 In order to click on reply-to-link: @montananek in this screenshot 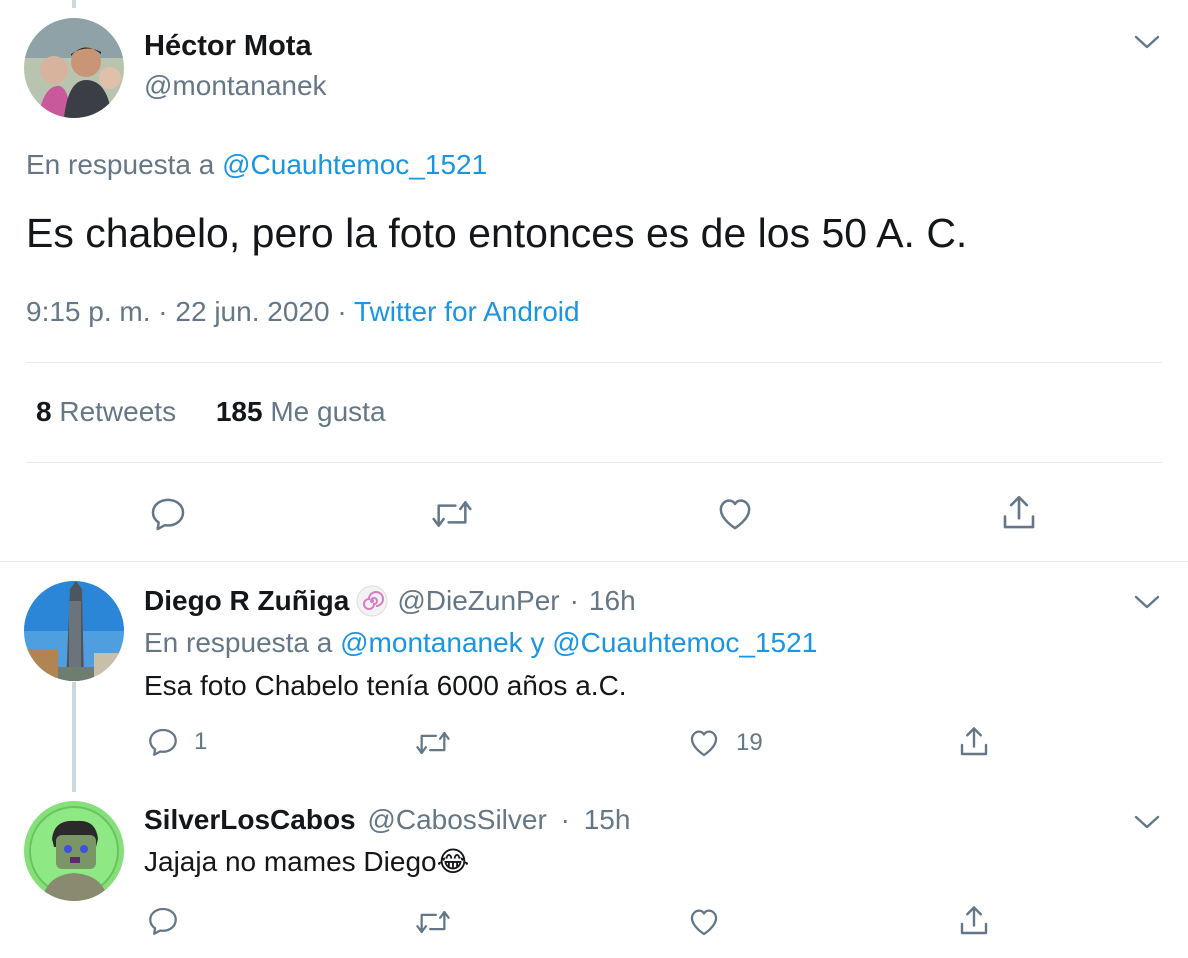, I will do `click(431, 642)`.